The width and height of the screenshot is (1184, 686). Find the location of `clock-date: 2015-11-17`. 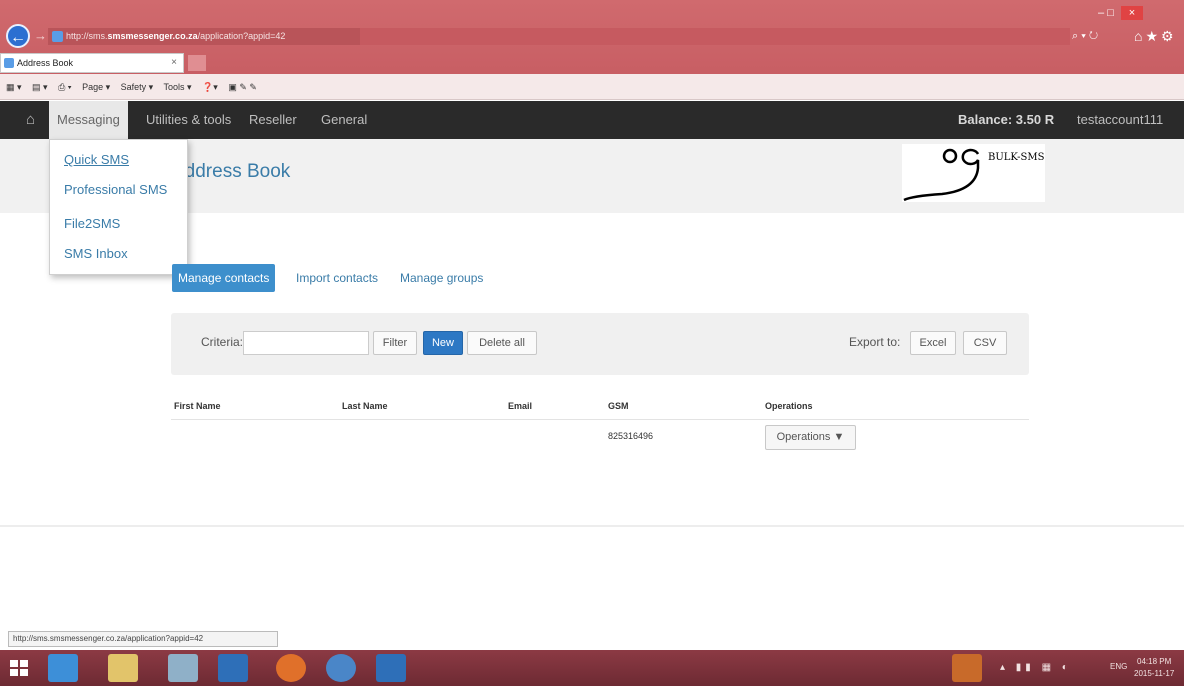

clock-date: 2015-11-17 is located at coordinates (1154, 673).